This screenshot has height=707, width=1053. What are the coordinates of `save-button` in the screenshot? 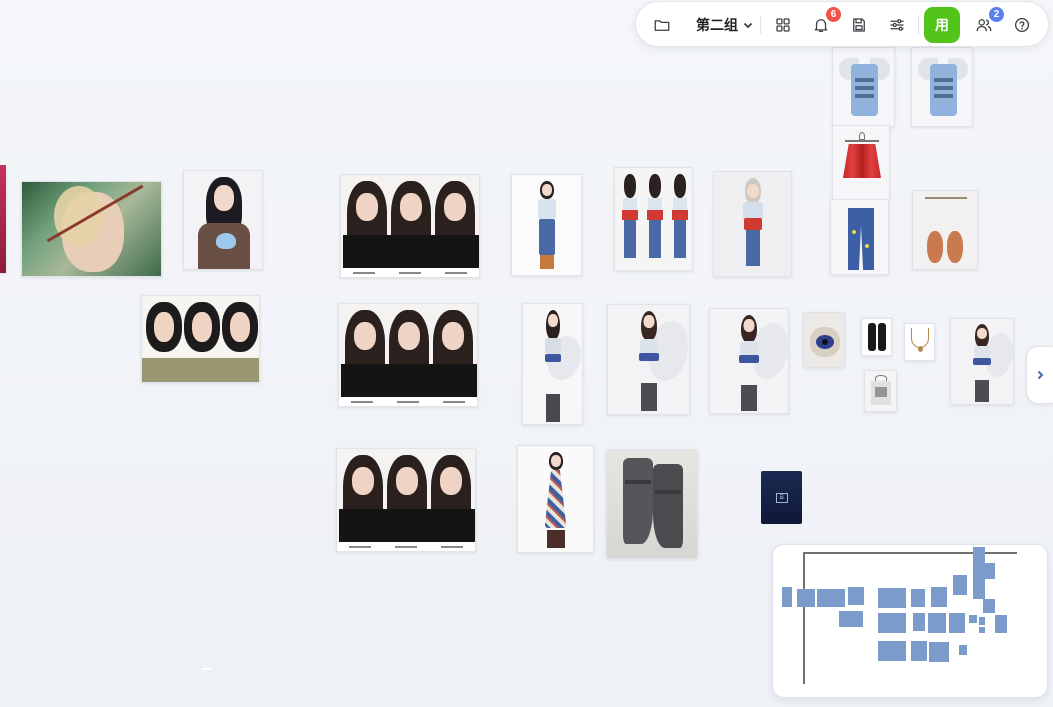 It's located at (859, 25).